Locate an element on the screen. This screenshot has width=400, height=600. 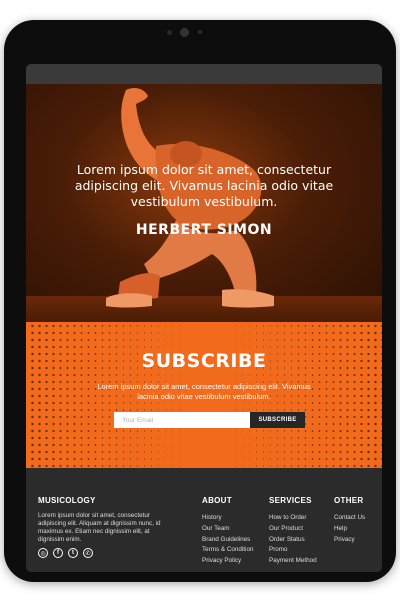
footer-link-our-team: Our Team is located at coordinates (227, 529).